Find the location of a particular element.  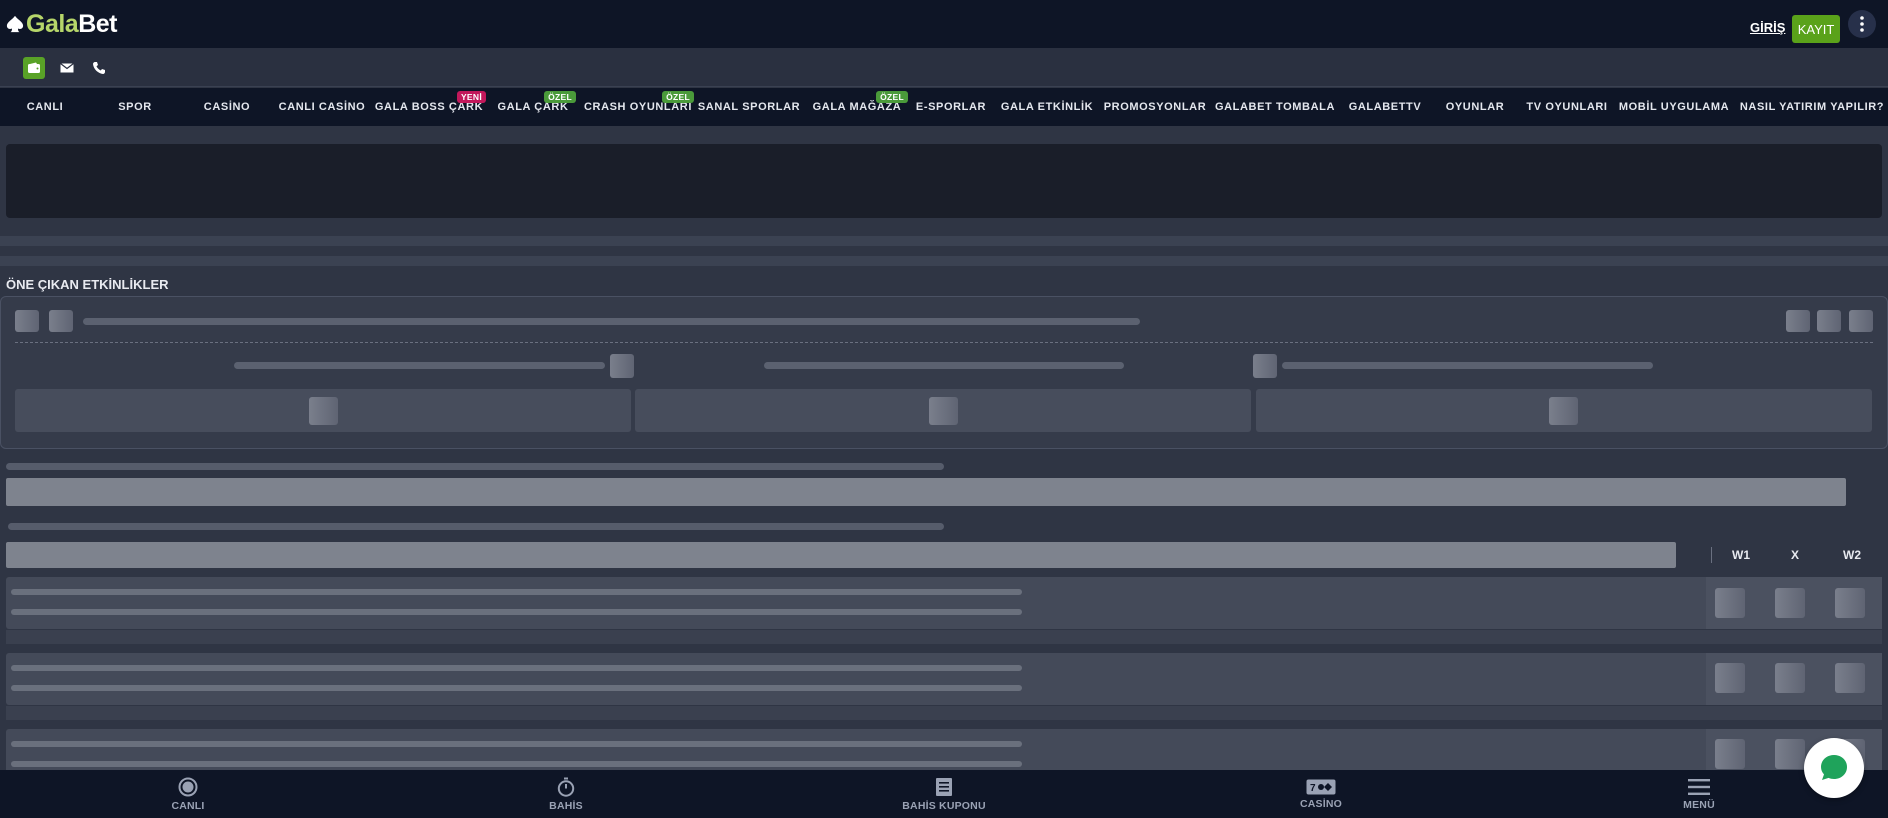

hamburger-icon is located at coordinates (1699, 786).